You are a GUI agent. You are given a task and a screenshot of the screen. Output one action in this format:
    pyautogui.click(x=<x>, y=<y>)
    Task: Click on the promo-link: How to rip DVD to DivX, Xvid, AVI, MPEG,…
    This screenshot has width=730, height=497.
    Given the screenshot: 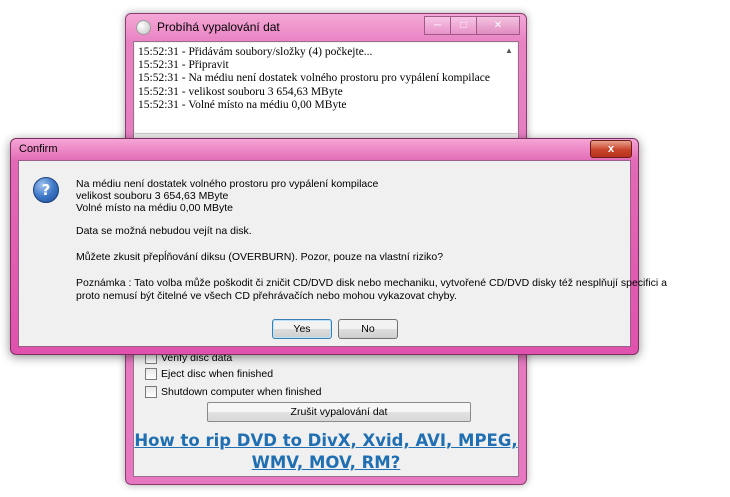 What is the action you would take?
    pyautogui.click(x=326, y=452)
    